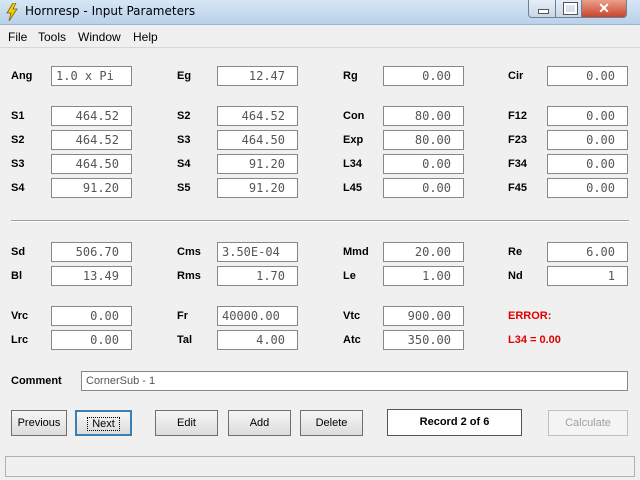 The height and width of the screenshot is (480, 640). I want to click on menu-divider, so click(320, 47).